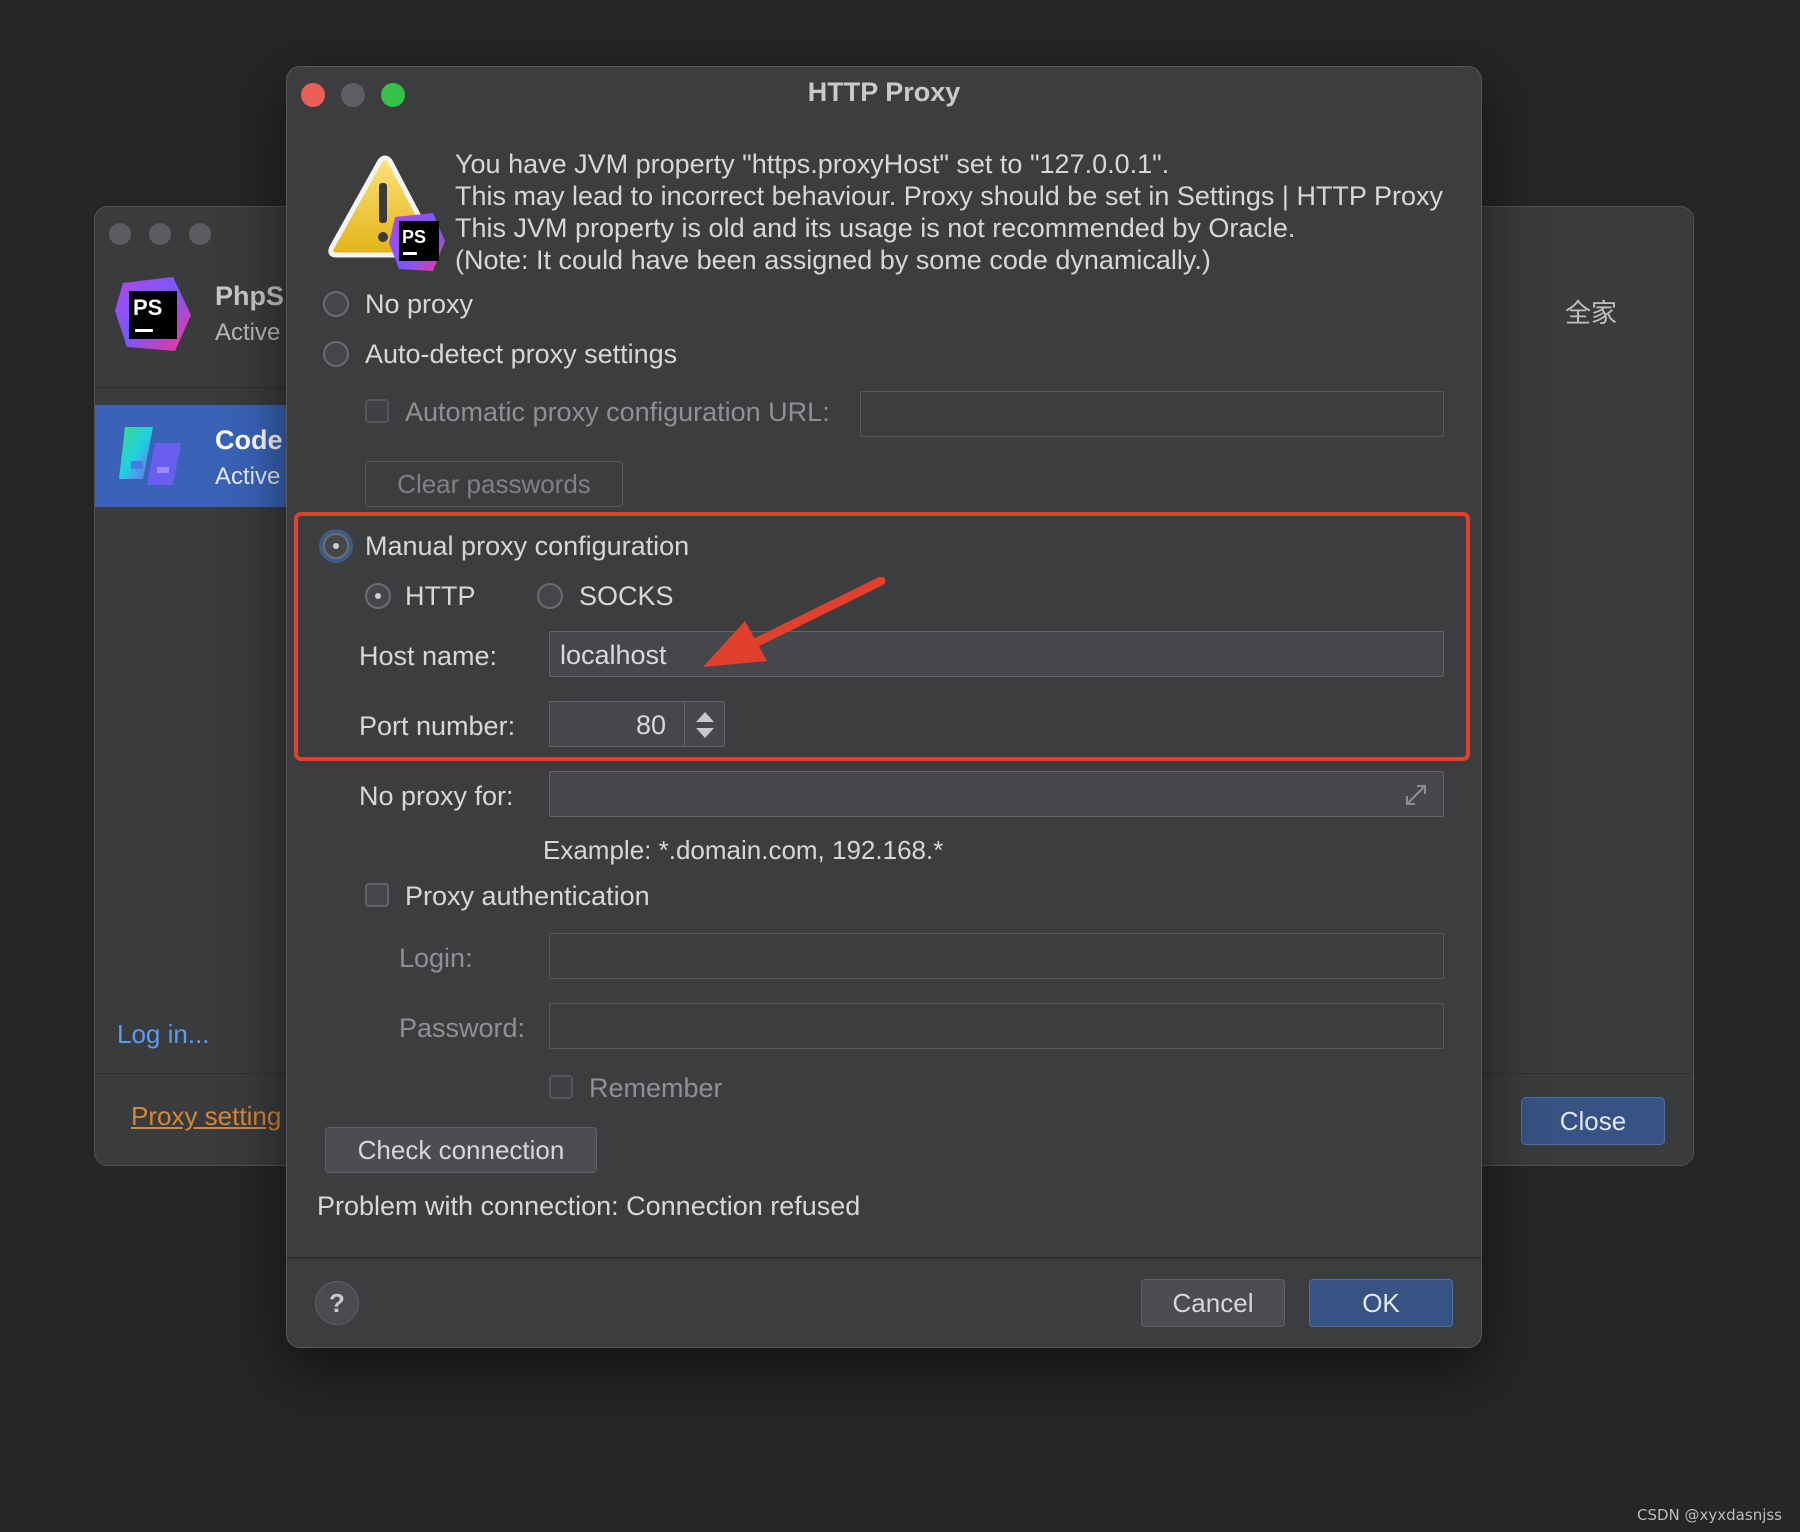  What do you see at coordinates (419, 304) in the screenshot?
I see `no-proxy-label: No proxy` at bounding box center [419, 304].